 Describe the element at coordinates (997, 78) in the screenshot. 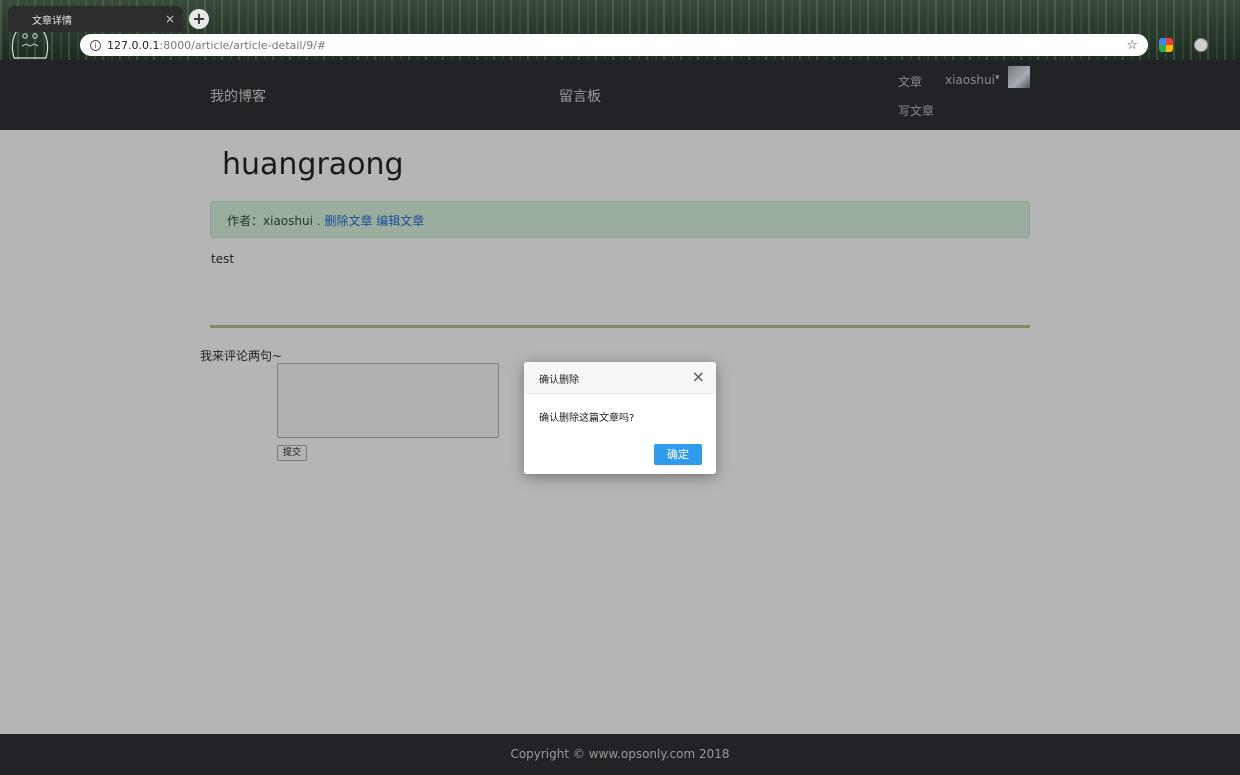

I see `chevron-down-icon: ▾` at that location.